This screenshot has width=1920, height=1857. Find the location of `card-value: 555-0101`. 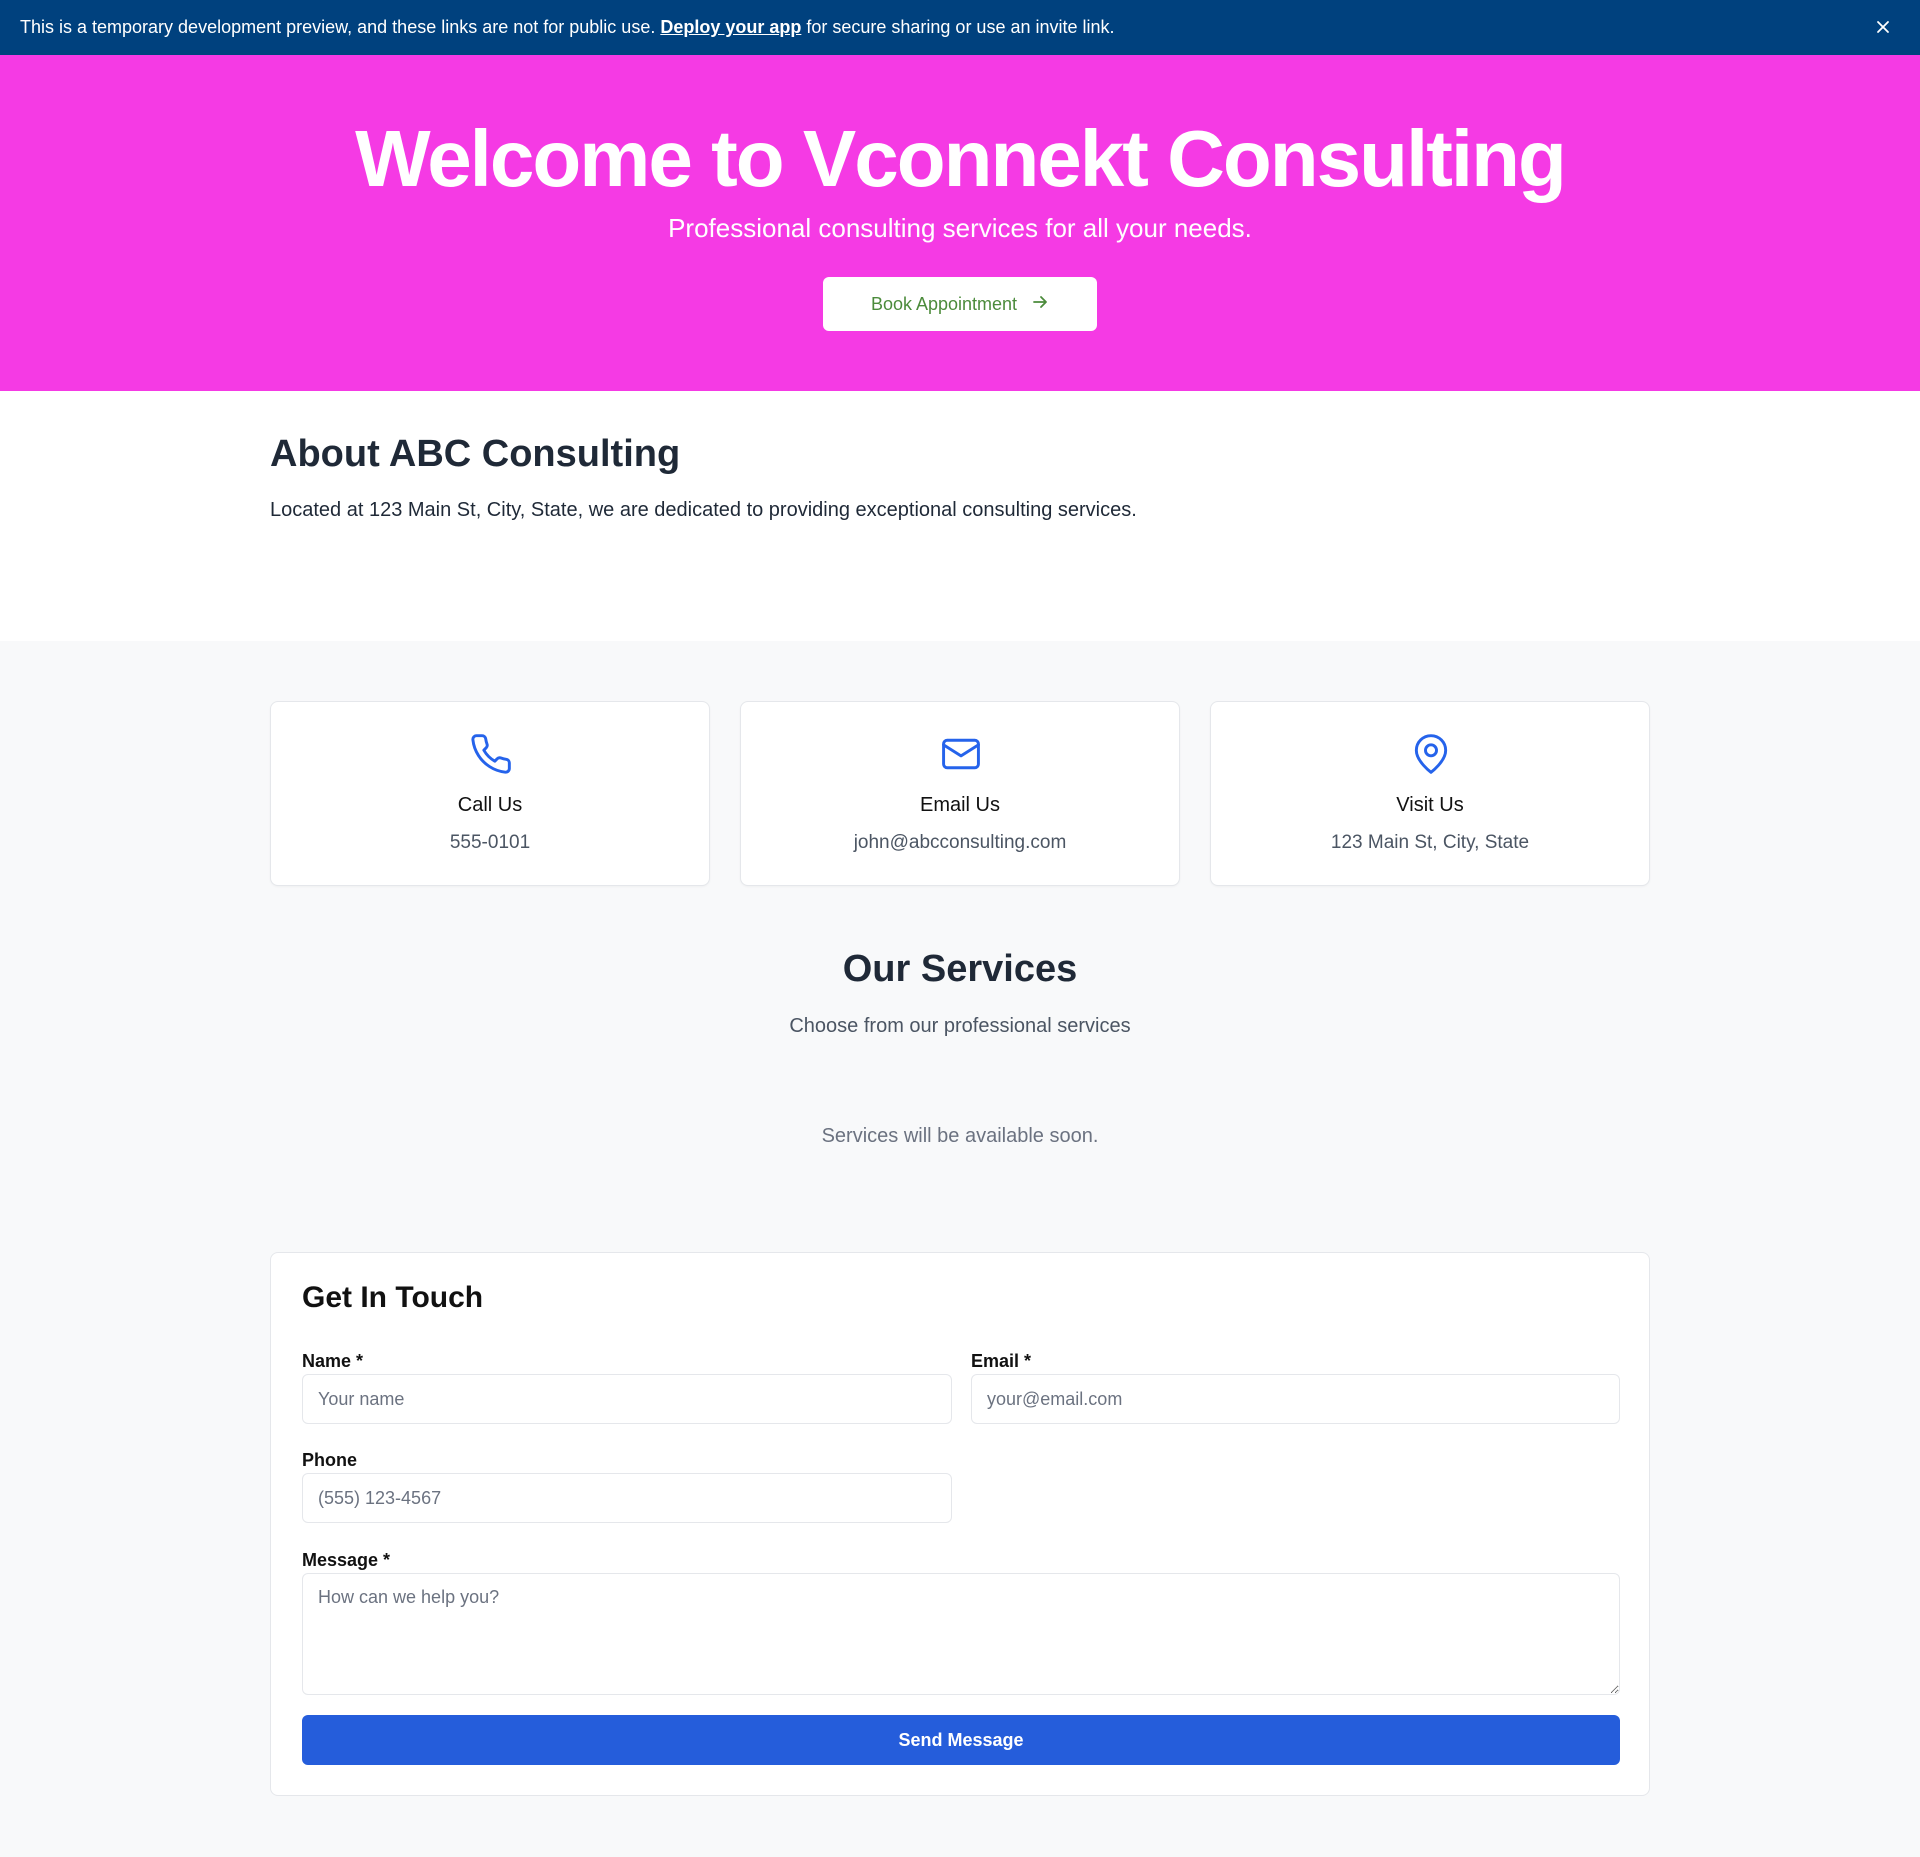

card-value: 555-0101 is located at coordinates (490, 842).